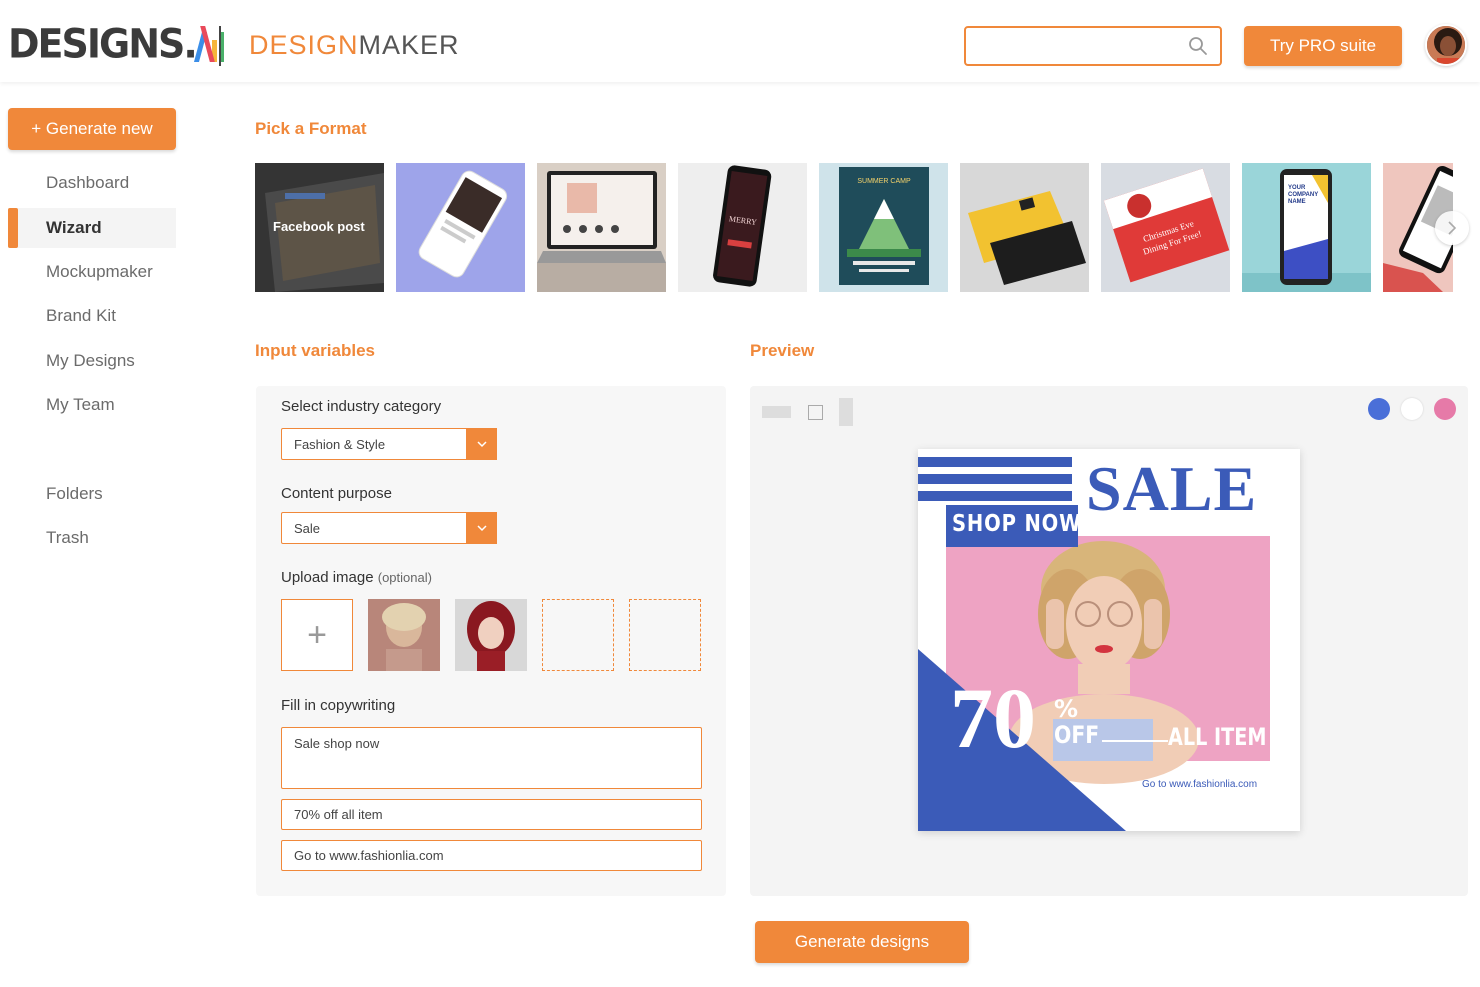 This screenshot has height=987, width=1480. I want to click on chevron-right-icon, so click(1452, 228).